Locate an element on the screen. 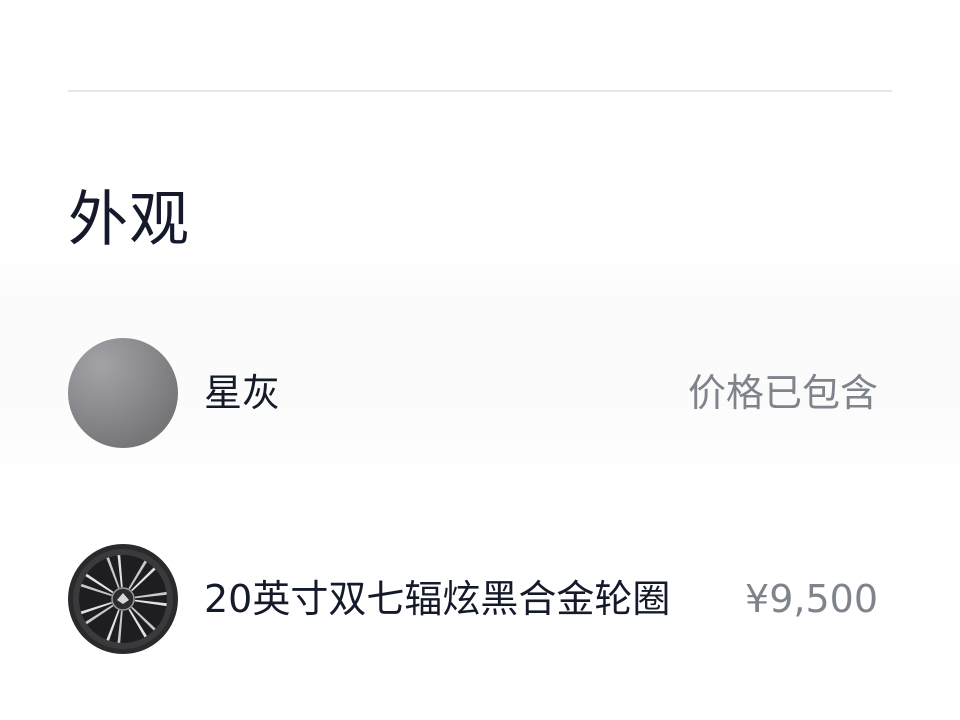  section-title: 外观 is located at coordinates (129, 220).